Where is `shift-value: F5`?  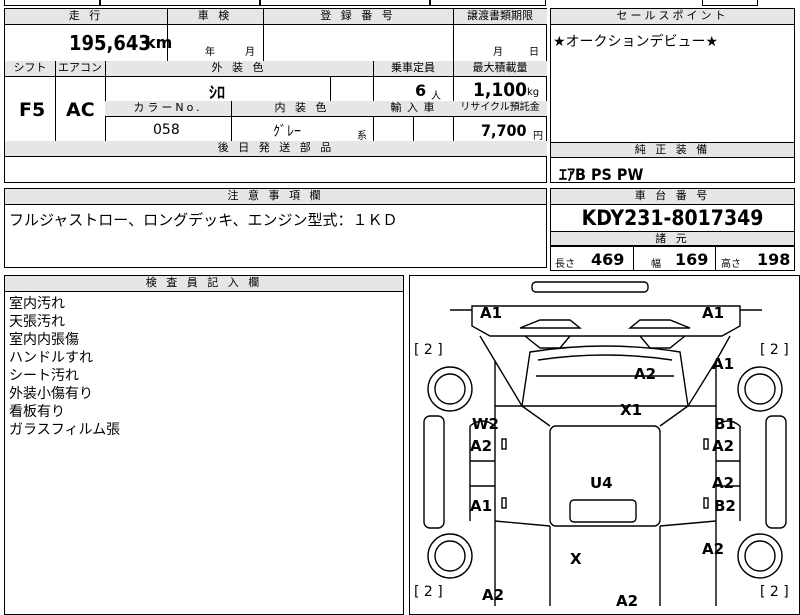 shift-value: F5 is located at coordinates (32, 110).